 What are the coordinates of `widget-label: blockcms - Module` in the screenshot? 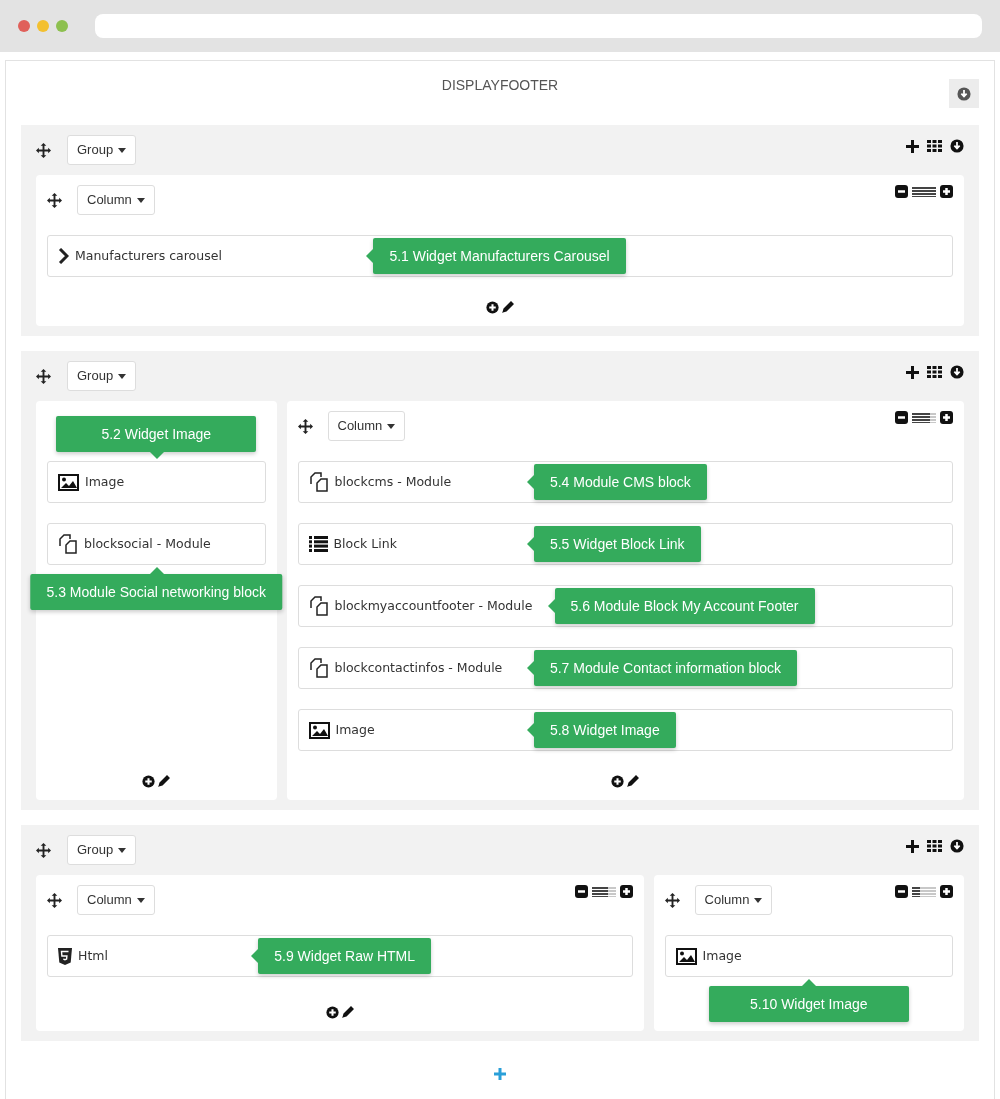 It's located at (393, 481).